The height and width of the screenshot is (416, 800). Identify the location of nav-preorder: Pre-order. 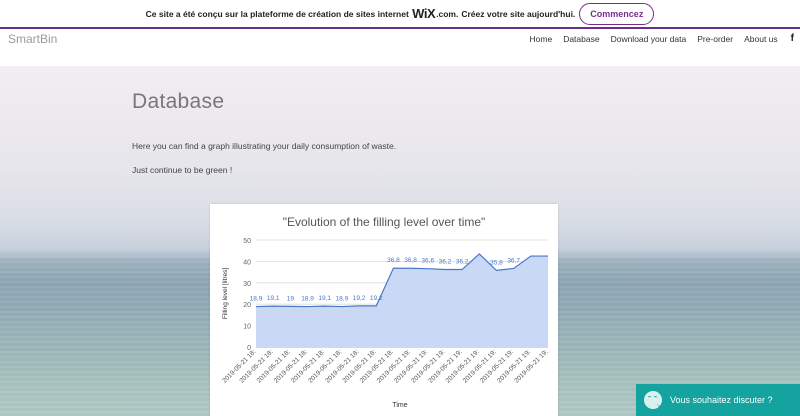
(715, 39).